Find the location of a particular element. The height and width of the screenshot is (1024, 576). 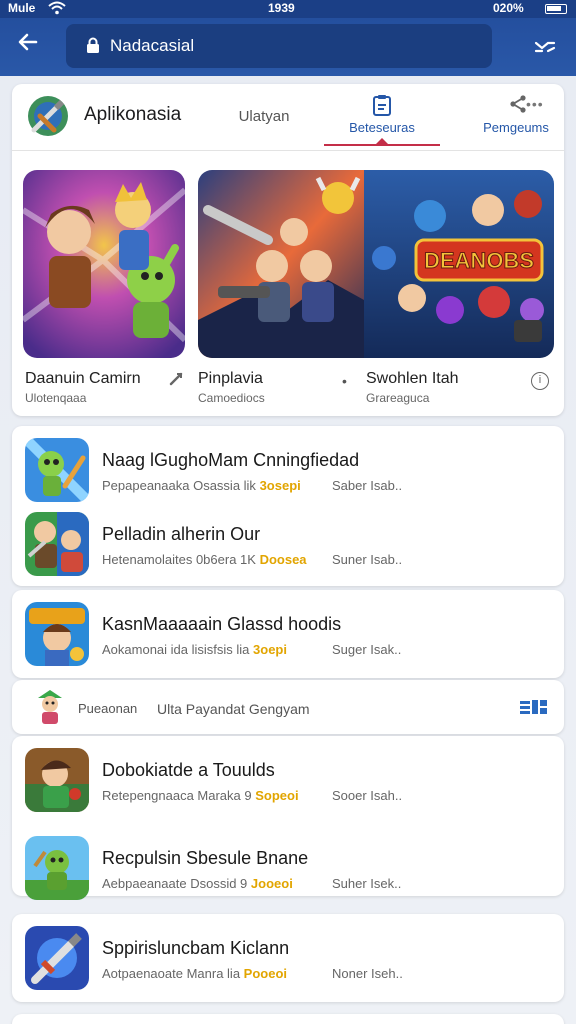

meta-extra: Suner Isab.. is located at coordinates (367, 559).